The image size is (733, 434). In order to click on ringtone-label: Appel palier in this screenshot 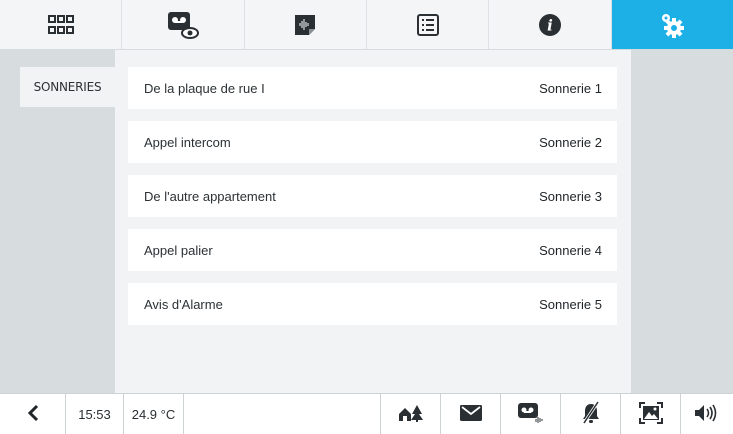, I will do `click(178, 250)`.